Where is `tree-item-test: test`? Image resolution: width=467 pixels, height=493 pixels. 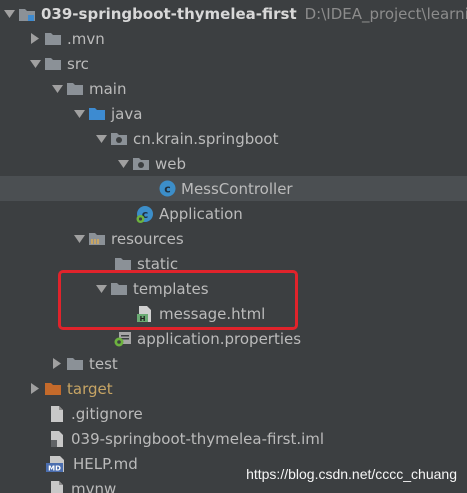 tree-item-test: test is located at coordinates (233, 363).